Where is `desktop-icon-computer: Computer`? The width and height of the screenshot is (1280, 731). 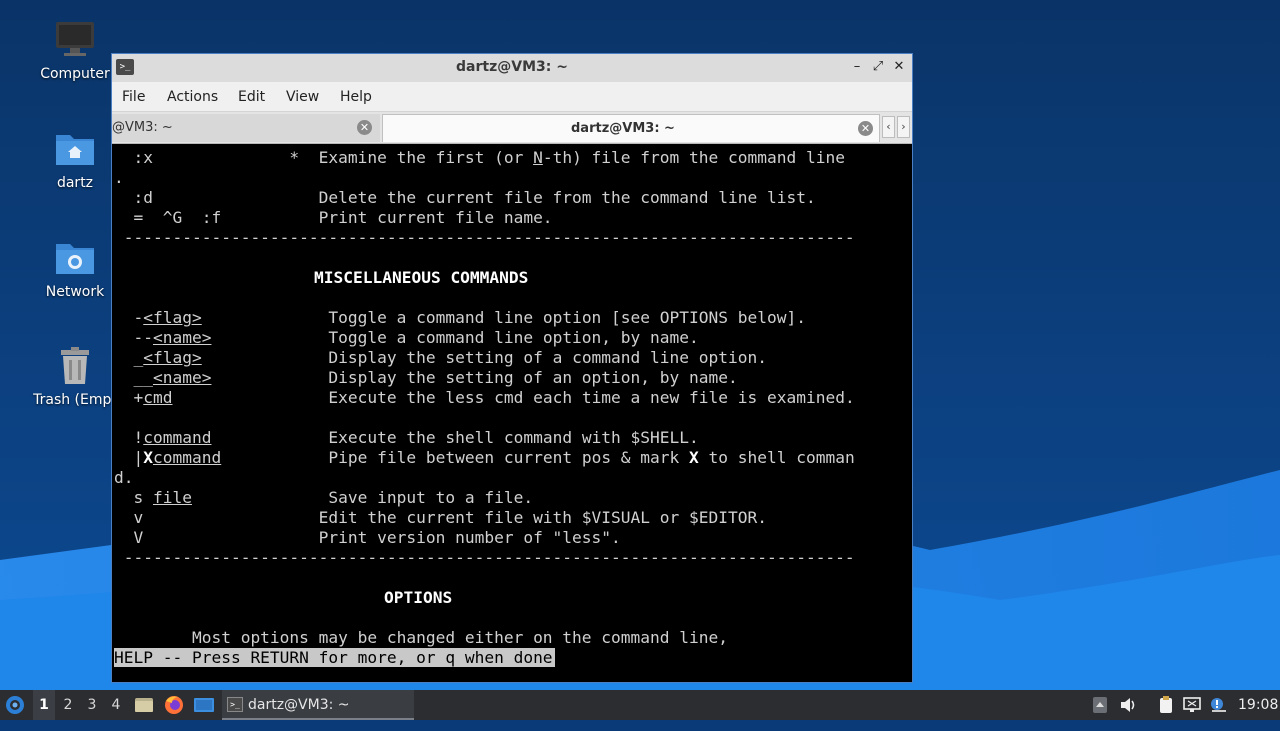 desktop-icon-computer: Computer is located at coordinates (75, 50).